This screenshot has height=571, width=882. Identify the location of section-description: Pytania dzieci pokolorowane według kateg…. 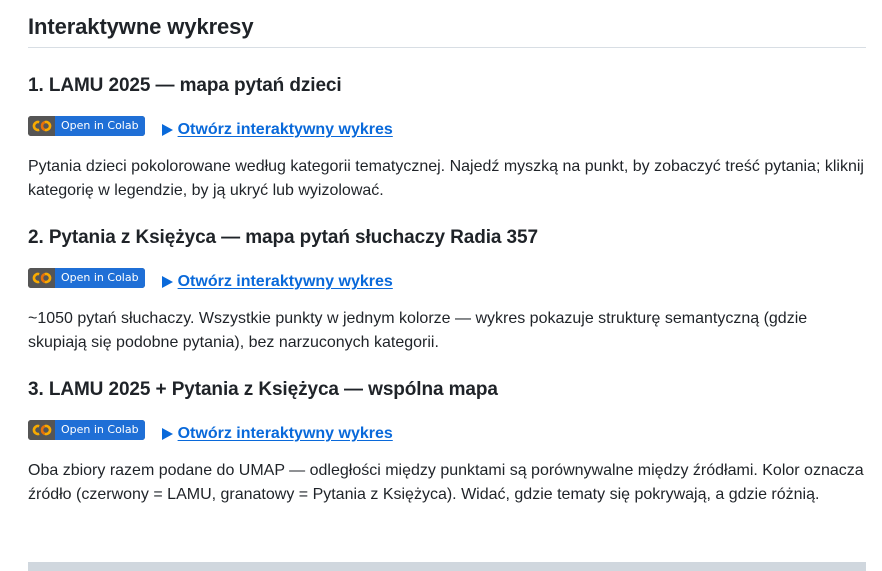
(446, 178).